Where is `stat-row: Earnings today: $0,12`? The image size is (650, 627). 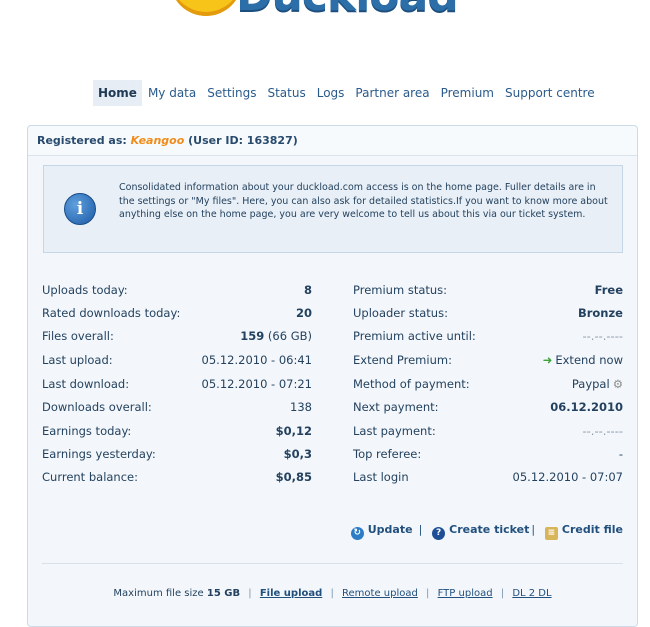
stat-row: Earnings today: $0,12 is located at coordinates (177, 431).